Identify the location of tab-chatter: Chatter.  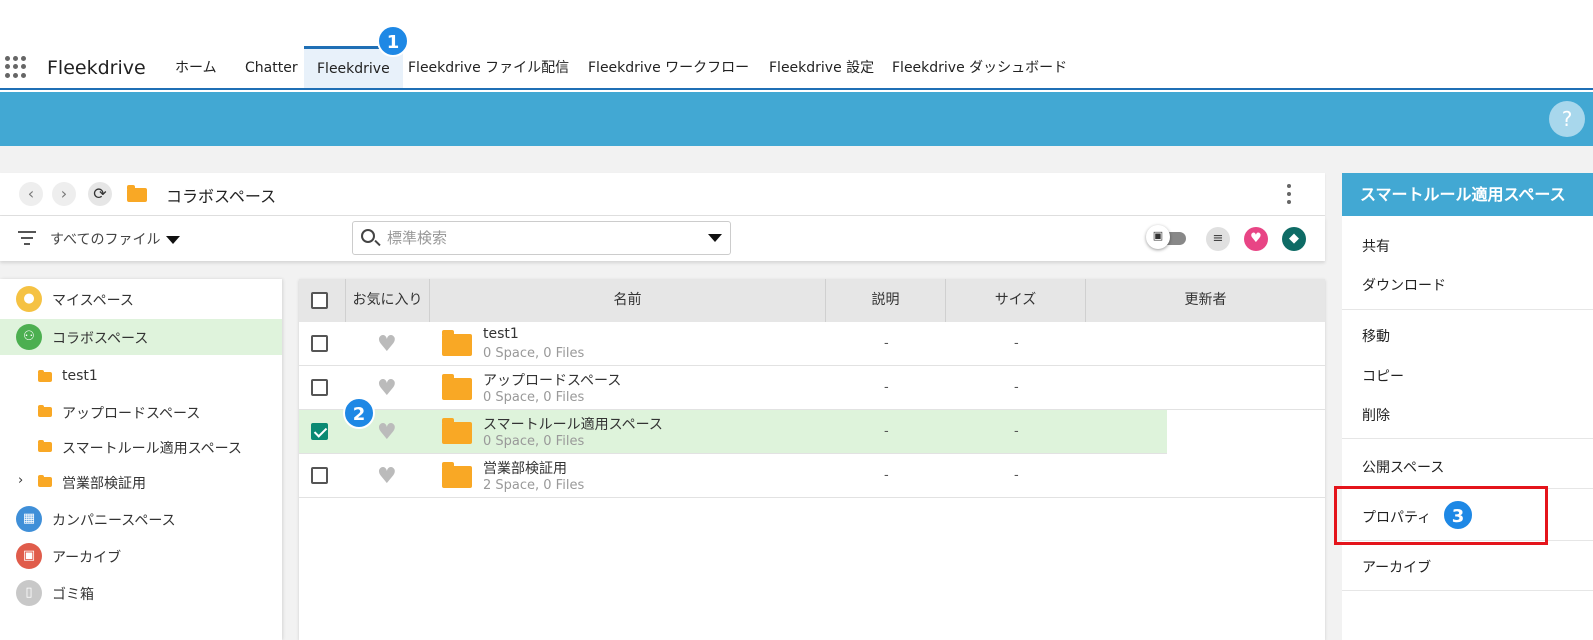
(271, 67).